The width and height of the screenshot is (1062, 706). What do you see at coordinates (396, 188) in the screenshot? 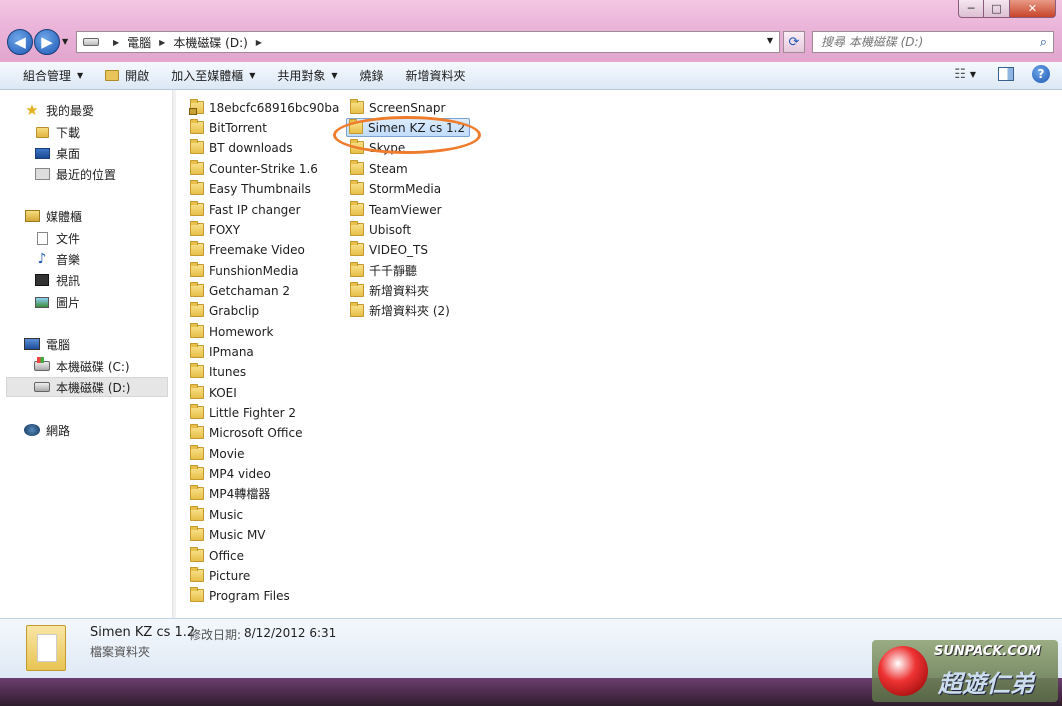
I see `list-item: StormMedia` at bounding box center [396, 188].